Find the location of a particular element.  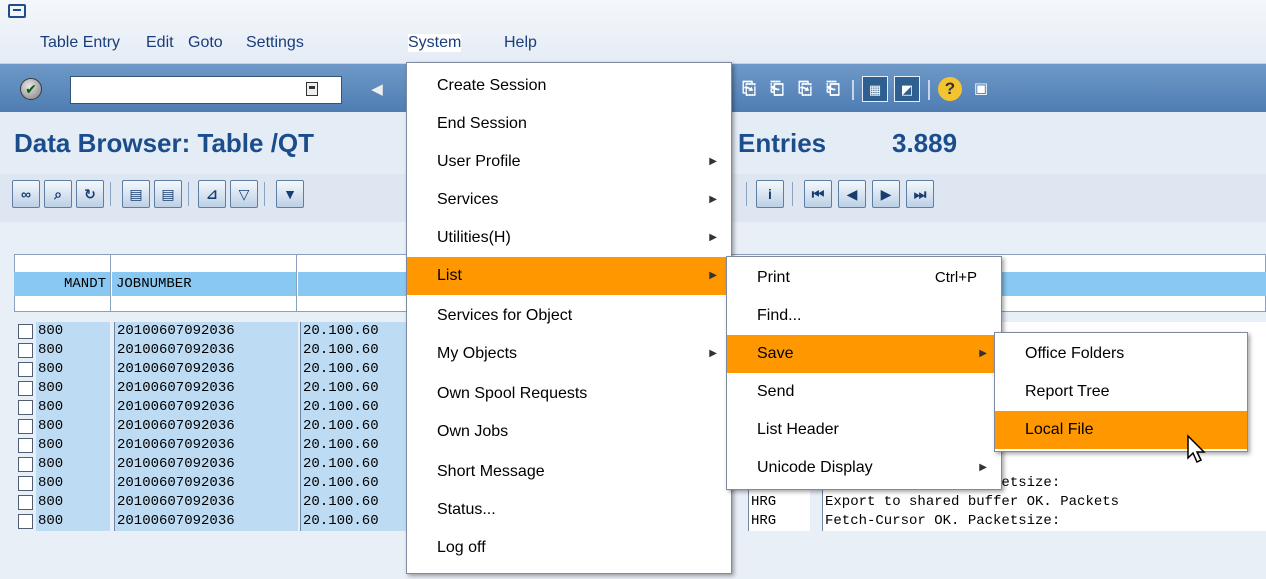

menu-item-save: Save ▶ is located at coordinates (864, 354).